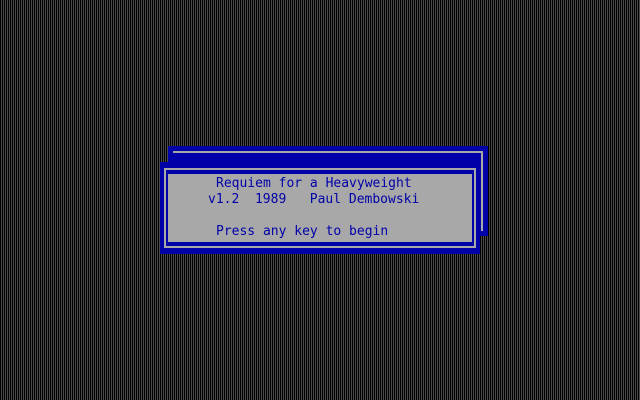 Image resolution: width=640 pixels, height=400 pixels. What do you see at coordinates (314, 183) in the screenshot?
I see `game-title: Requiem for a Heavyweight` at bounding box center [314, 183].